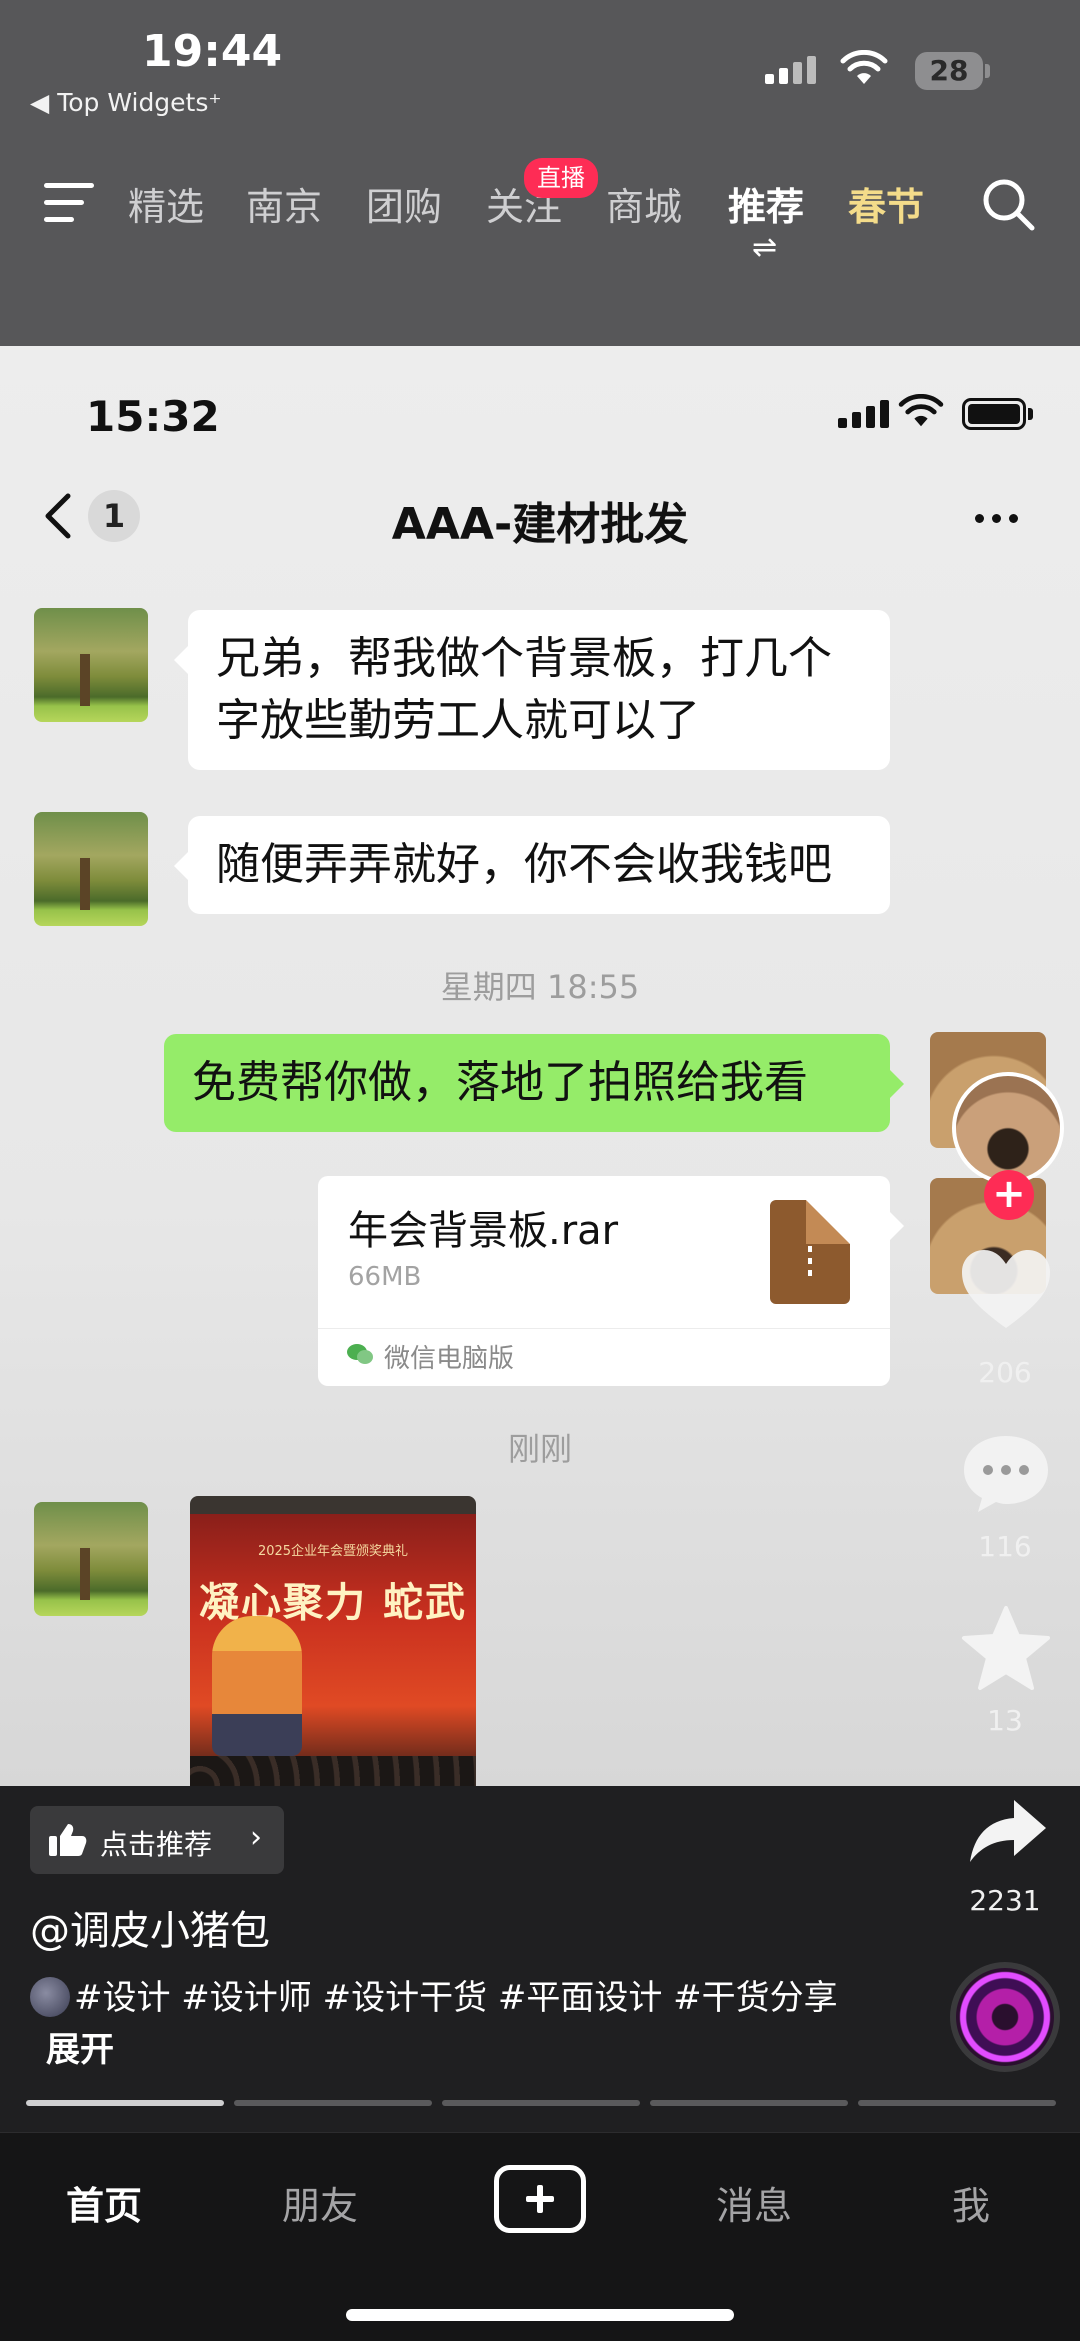  Describe the element at coordinates (949, 71) in the screenshot. I see `battery-icon: 28` at that location.